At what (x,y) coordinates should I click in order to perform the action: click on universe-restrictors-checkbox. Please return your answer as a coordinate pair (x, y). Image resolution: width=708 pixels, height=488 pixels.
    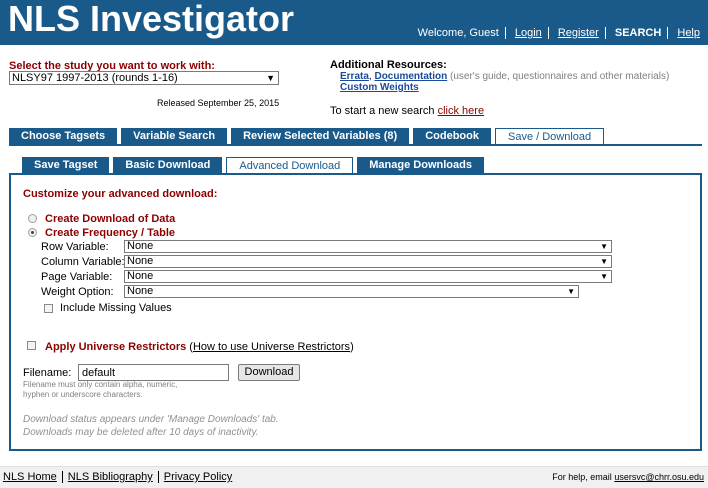
    Looking at the image, I should click on (31, 345).